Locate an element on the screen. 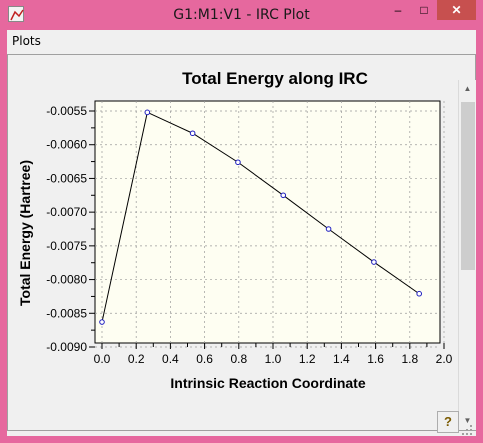 This screenshot has width=483, height=443. y-tick-label: -0.0060 is located at coordinates (66, 145).